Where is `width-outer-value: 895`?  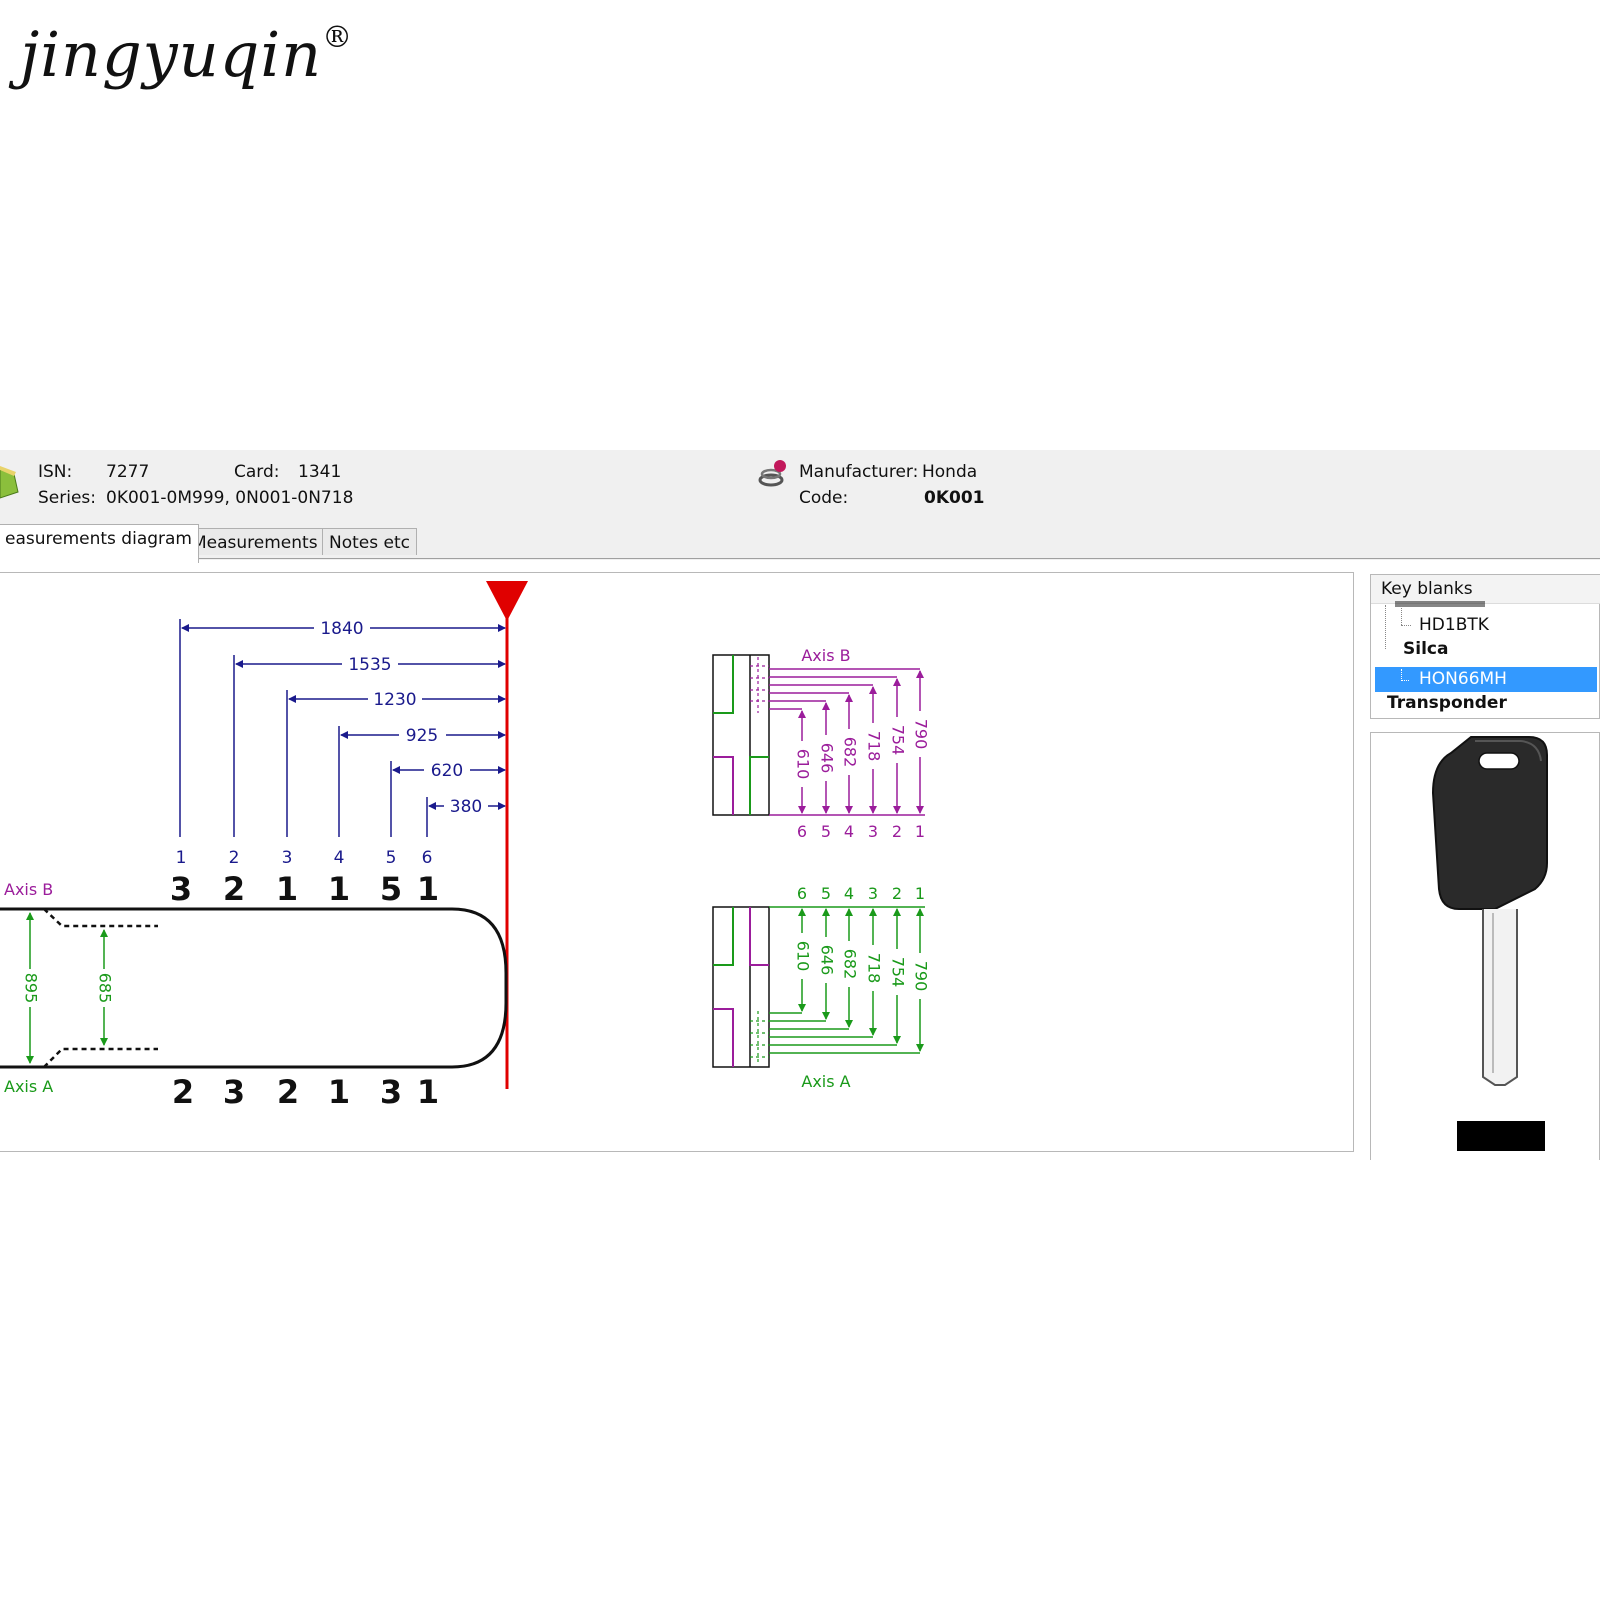 width-outer-value: 895 is located at coordinates (31, 988).